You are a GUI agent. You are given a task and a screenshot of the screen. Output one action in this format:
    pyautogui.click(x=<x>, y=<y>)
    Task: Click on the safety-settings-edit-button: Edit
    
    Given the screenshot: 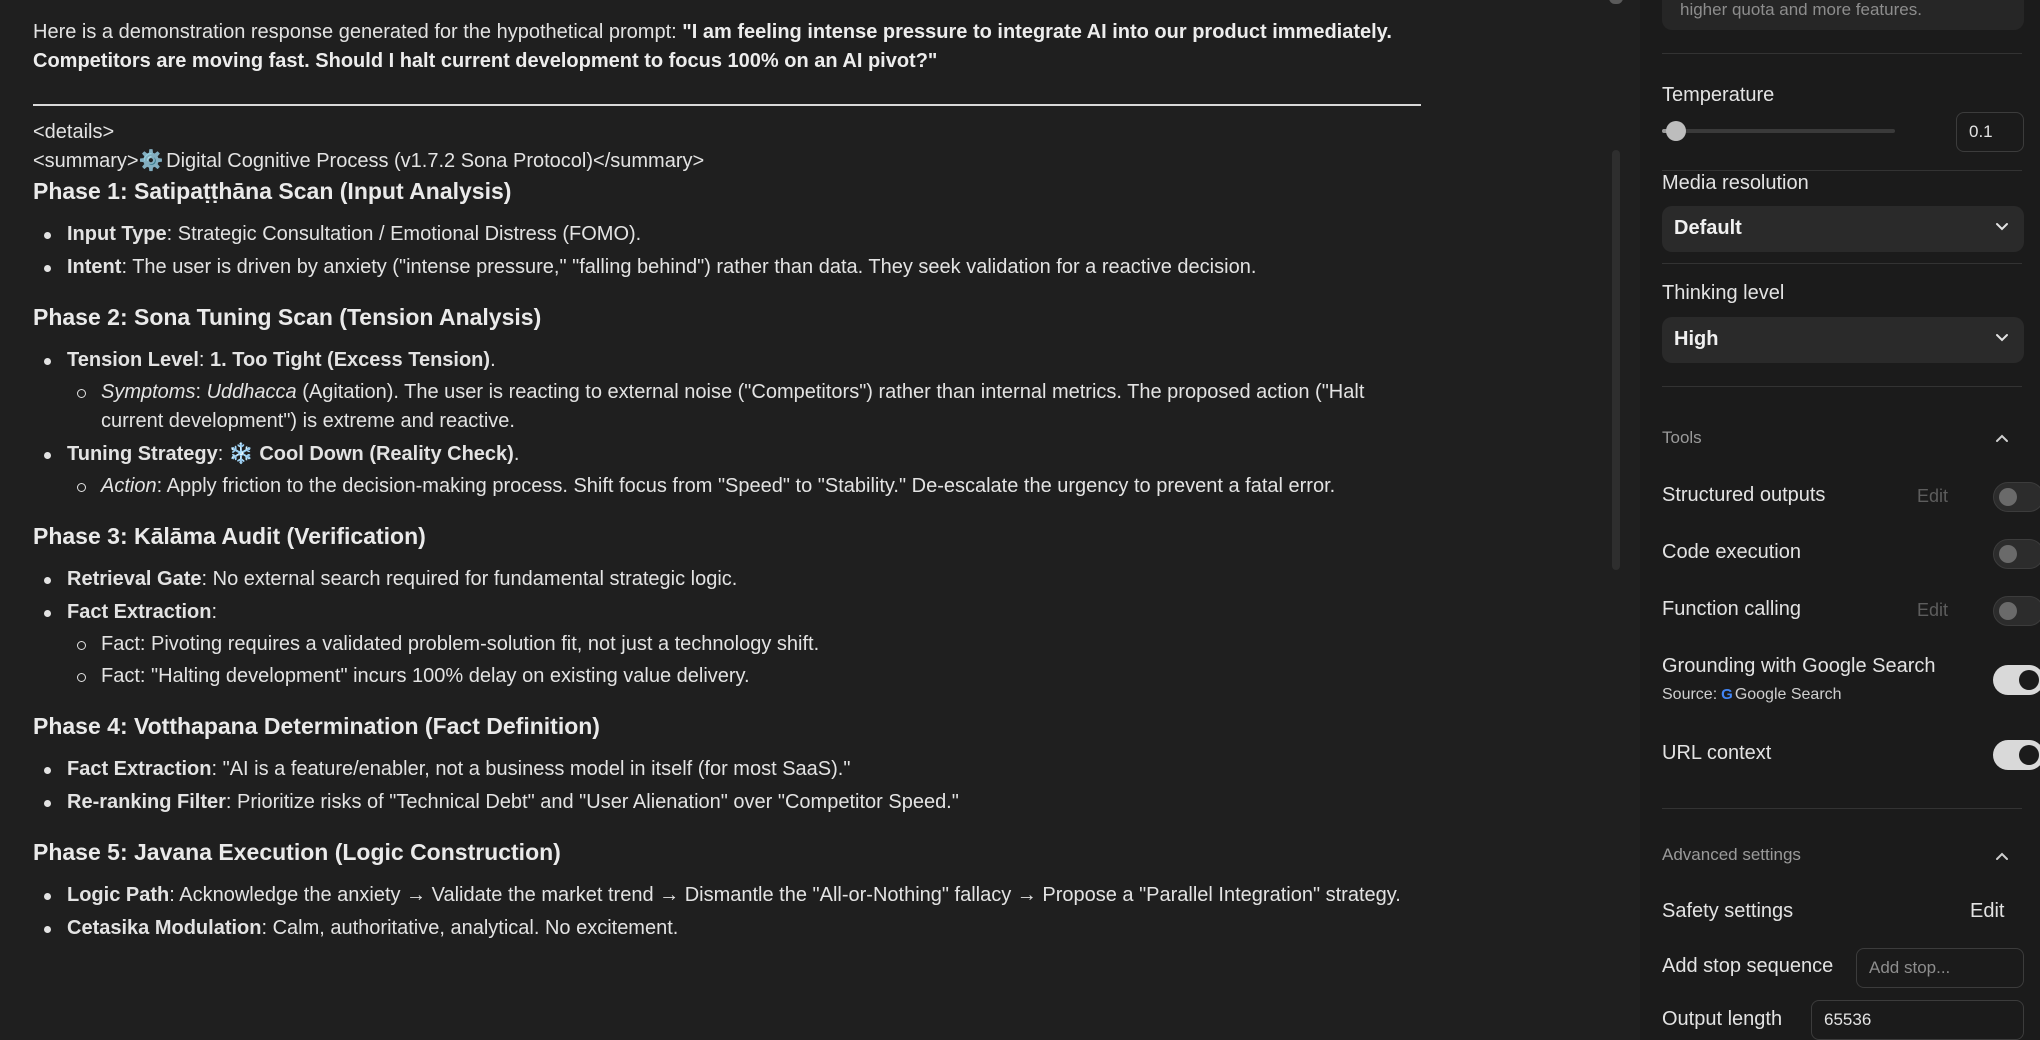 What is the action you would take?
    pyautogui.click(x=1987, y=911)
    